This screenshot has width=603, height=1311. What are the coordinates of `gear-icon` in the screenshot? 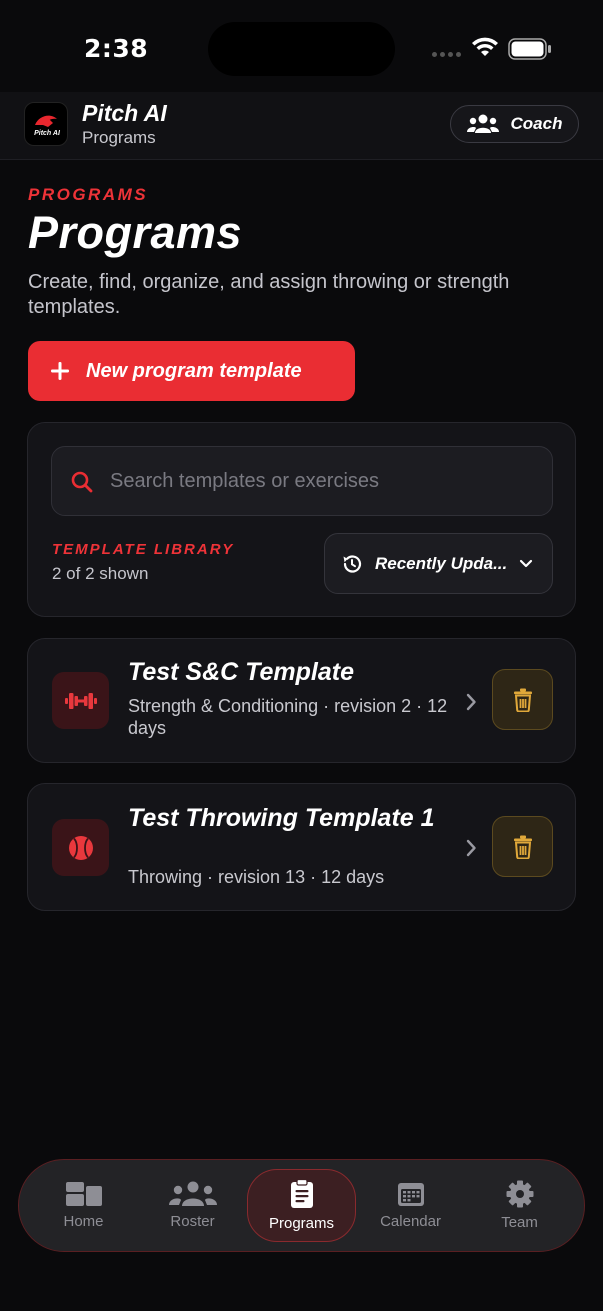 It's located at (520, 1194).